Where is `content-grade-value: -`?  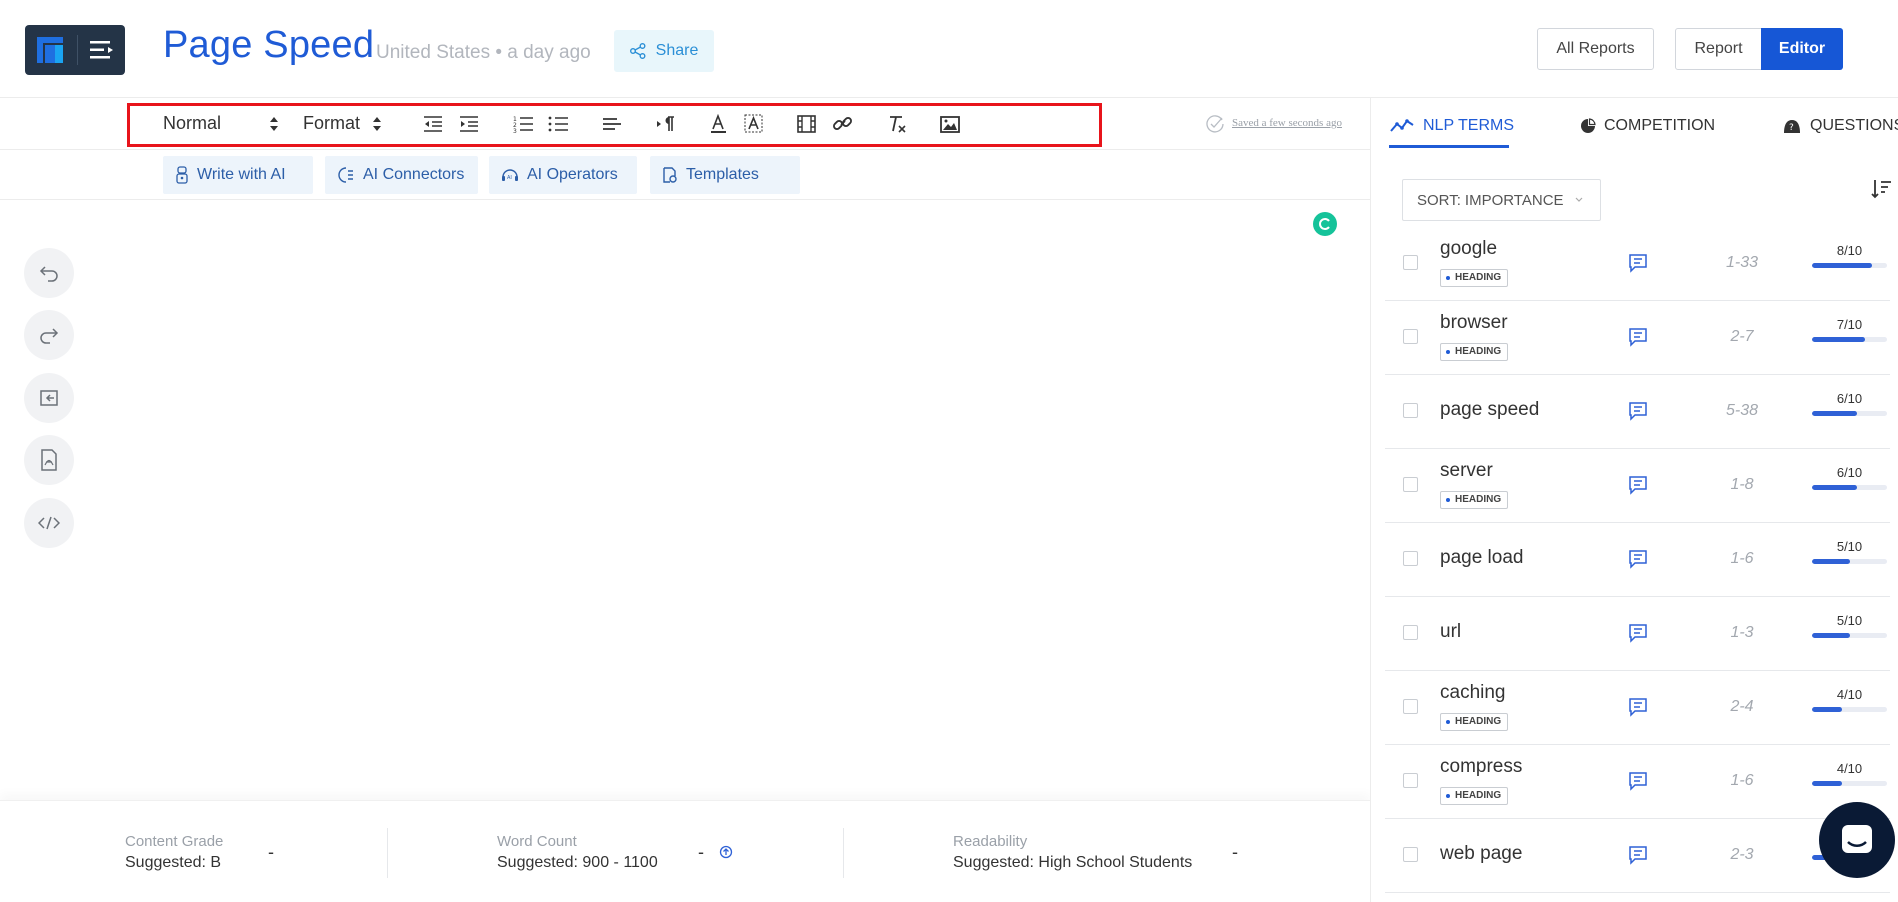 content-grade-value: - is located at coordinates (271, 852).